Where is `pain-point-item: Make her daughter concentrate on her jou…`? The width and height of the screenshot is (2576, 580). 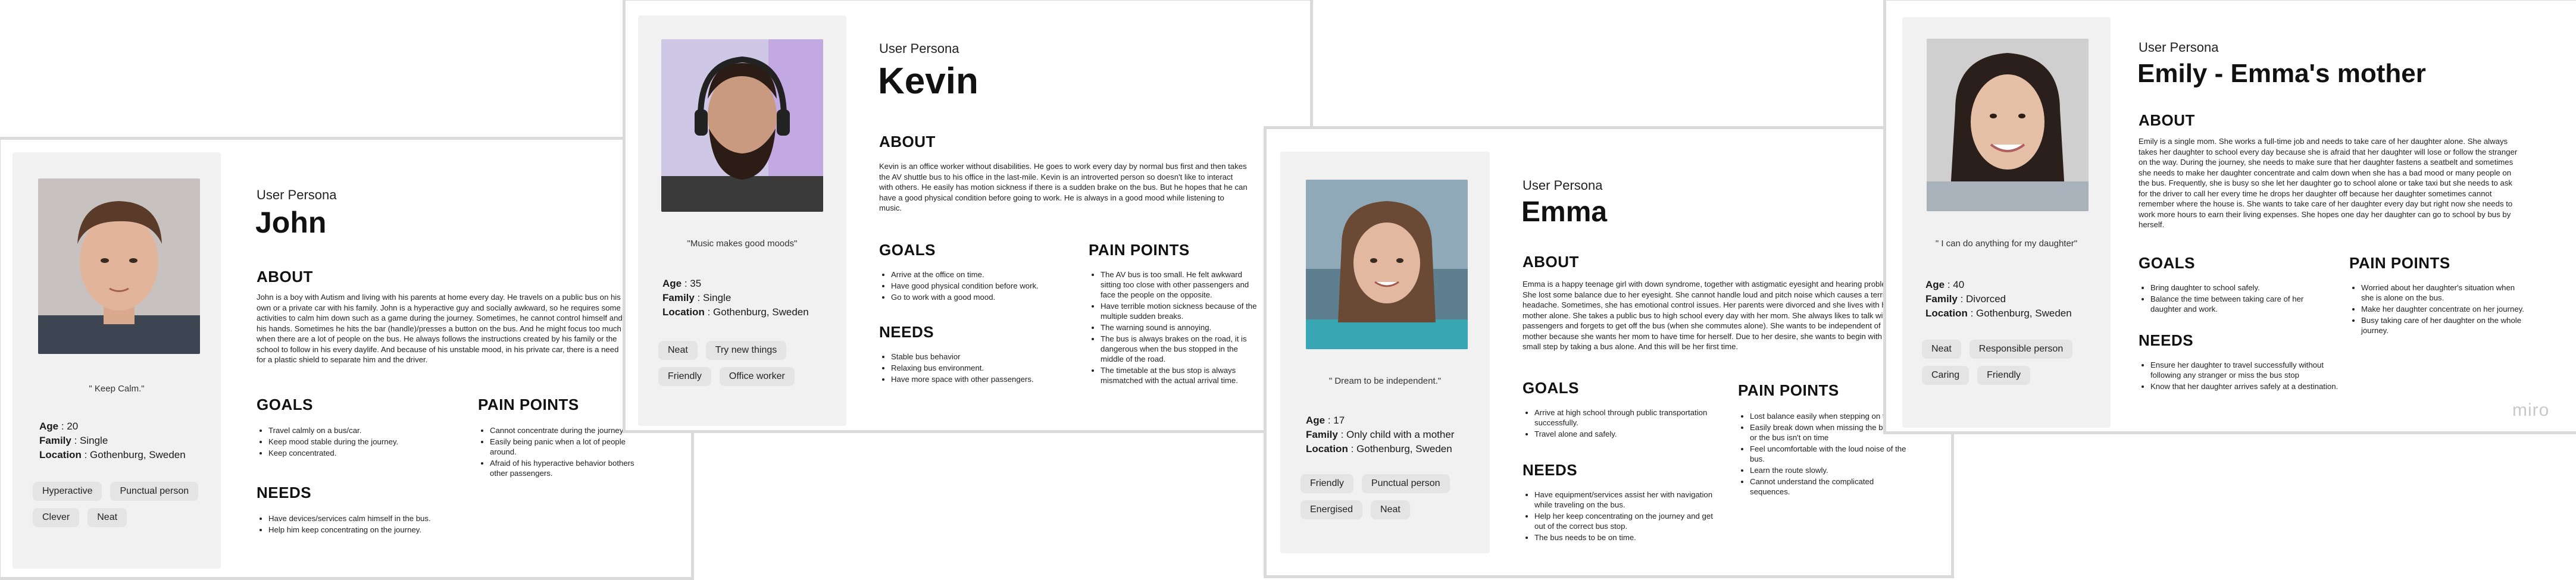 pain-point-item: Make her daughter concentrate on her jou… is located at coordinates (2444, 309).